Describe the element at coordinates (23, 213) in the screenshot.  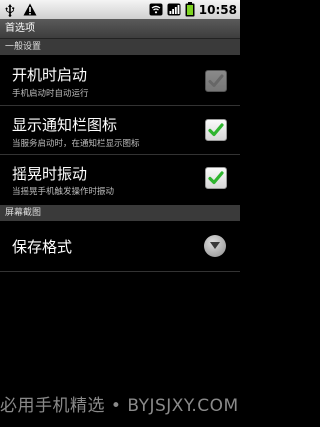
I see `section-header-label: 屏幕截图` at that location.